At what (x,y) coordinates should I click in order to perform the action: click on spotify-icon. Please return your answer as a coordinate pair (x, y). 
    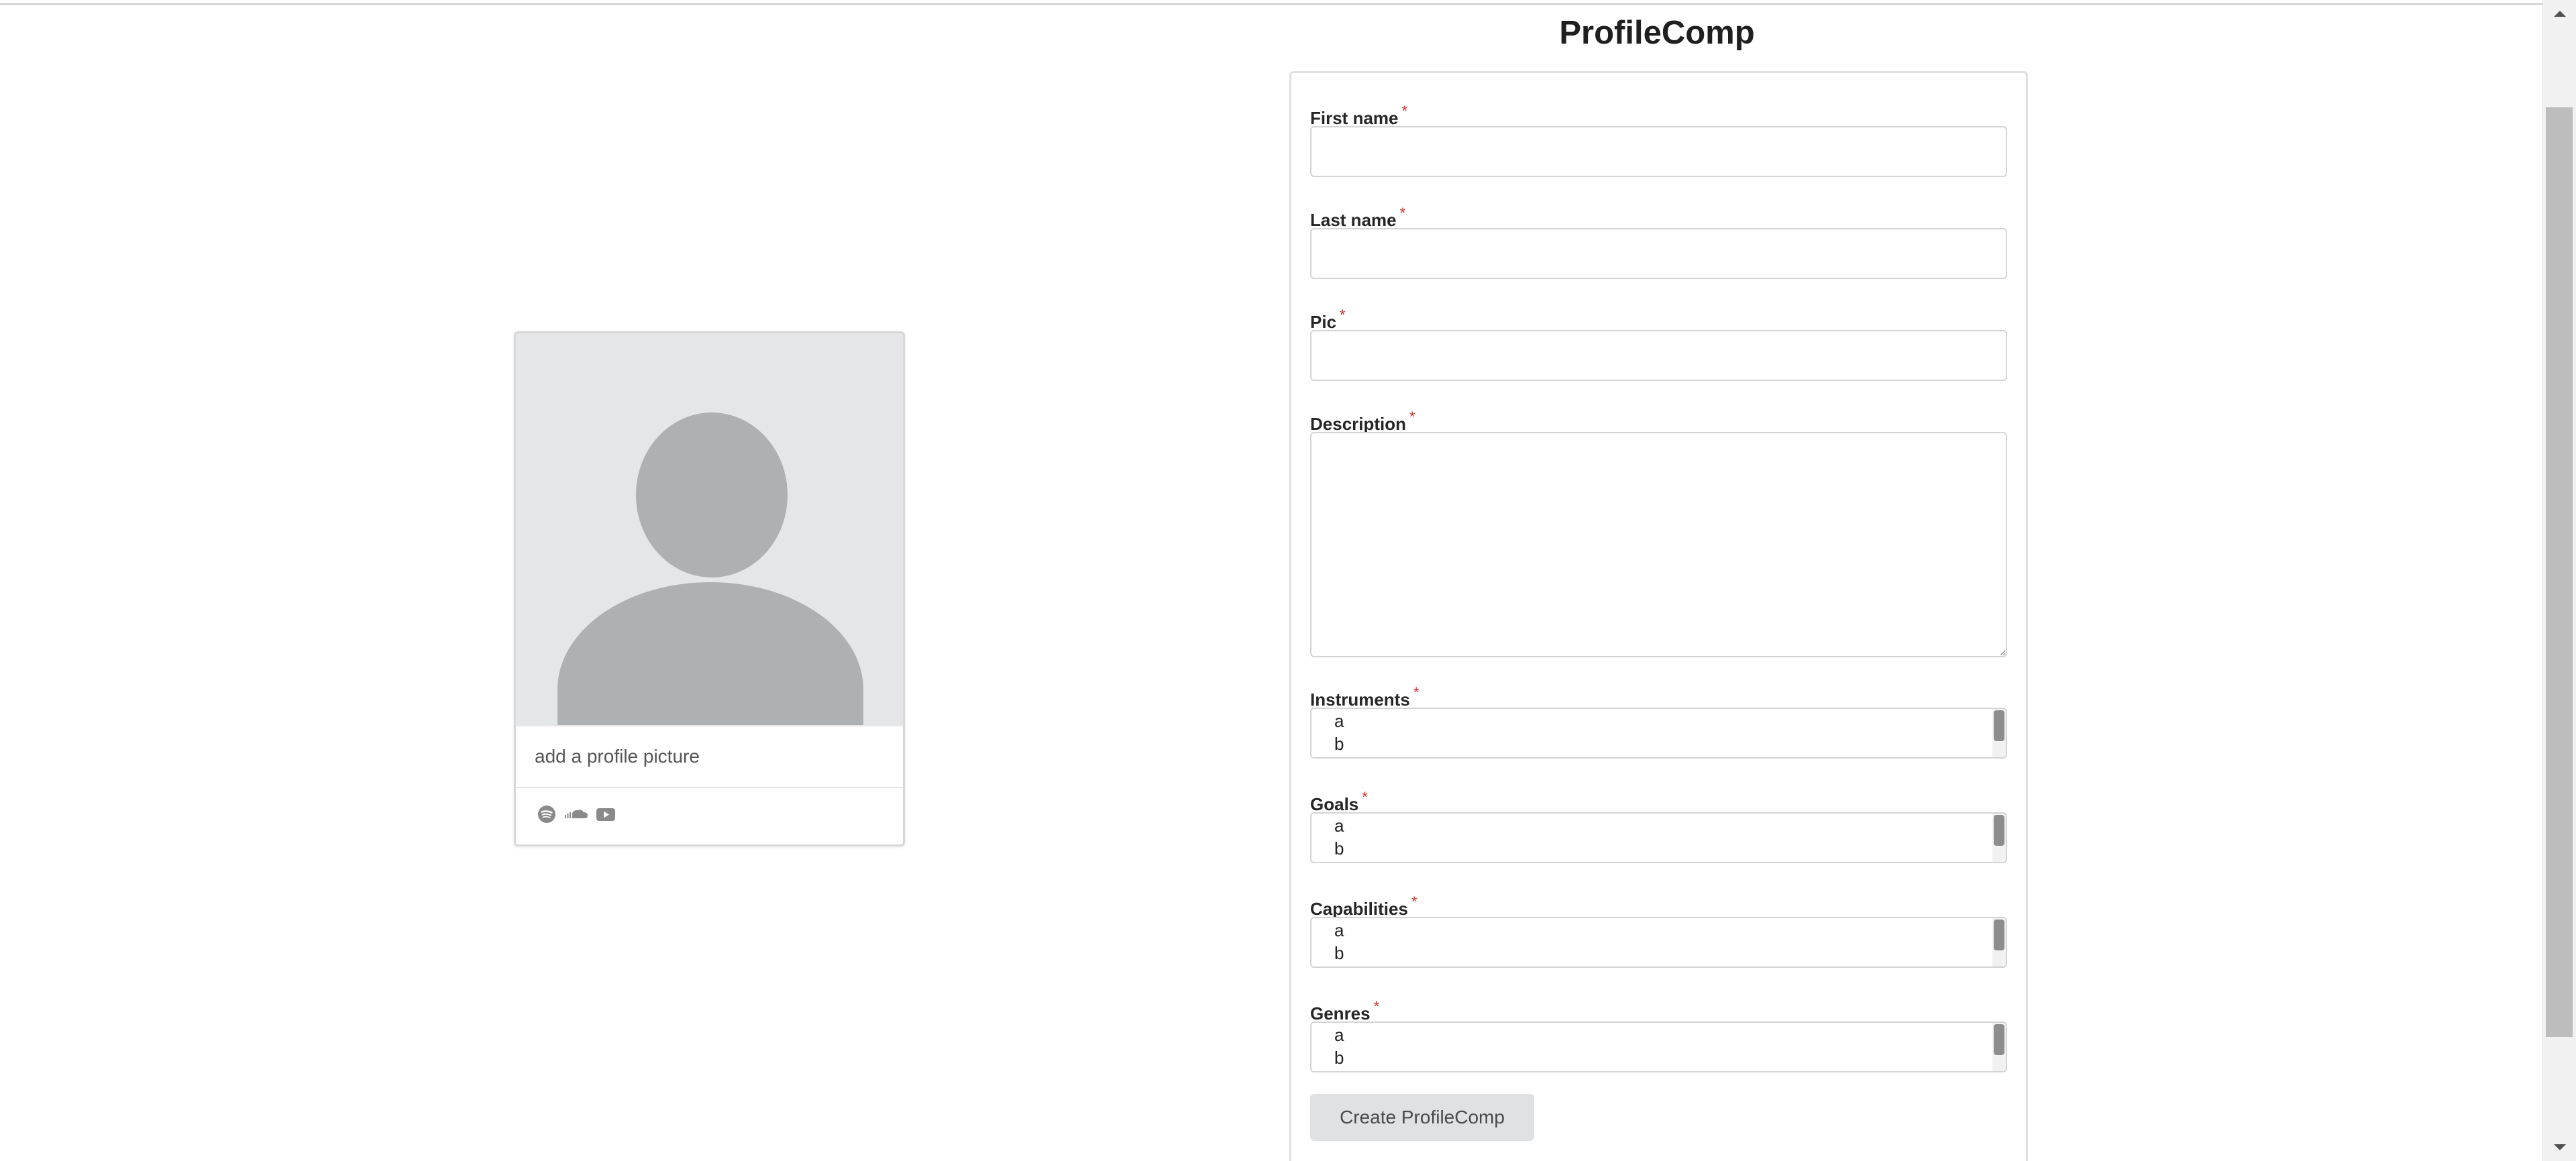
    Looking at the image, I should click on (546, 814).